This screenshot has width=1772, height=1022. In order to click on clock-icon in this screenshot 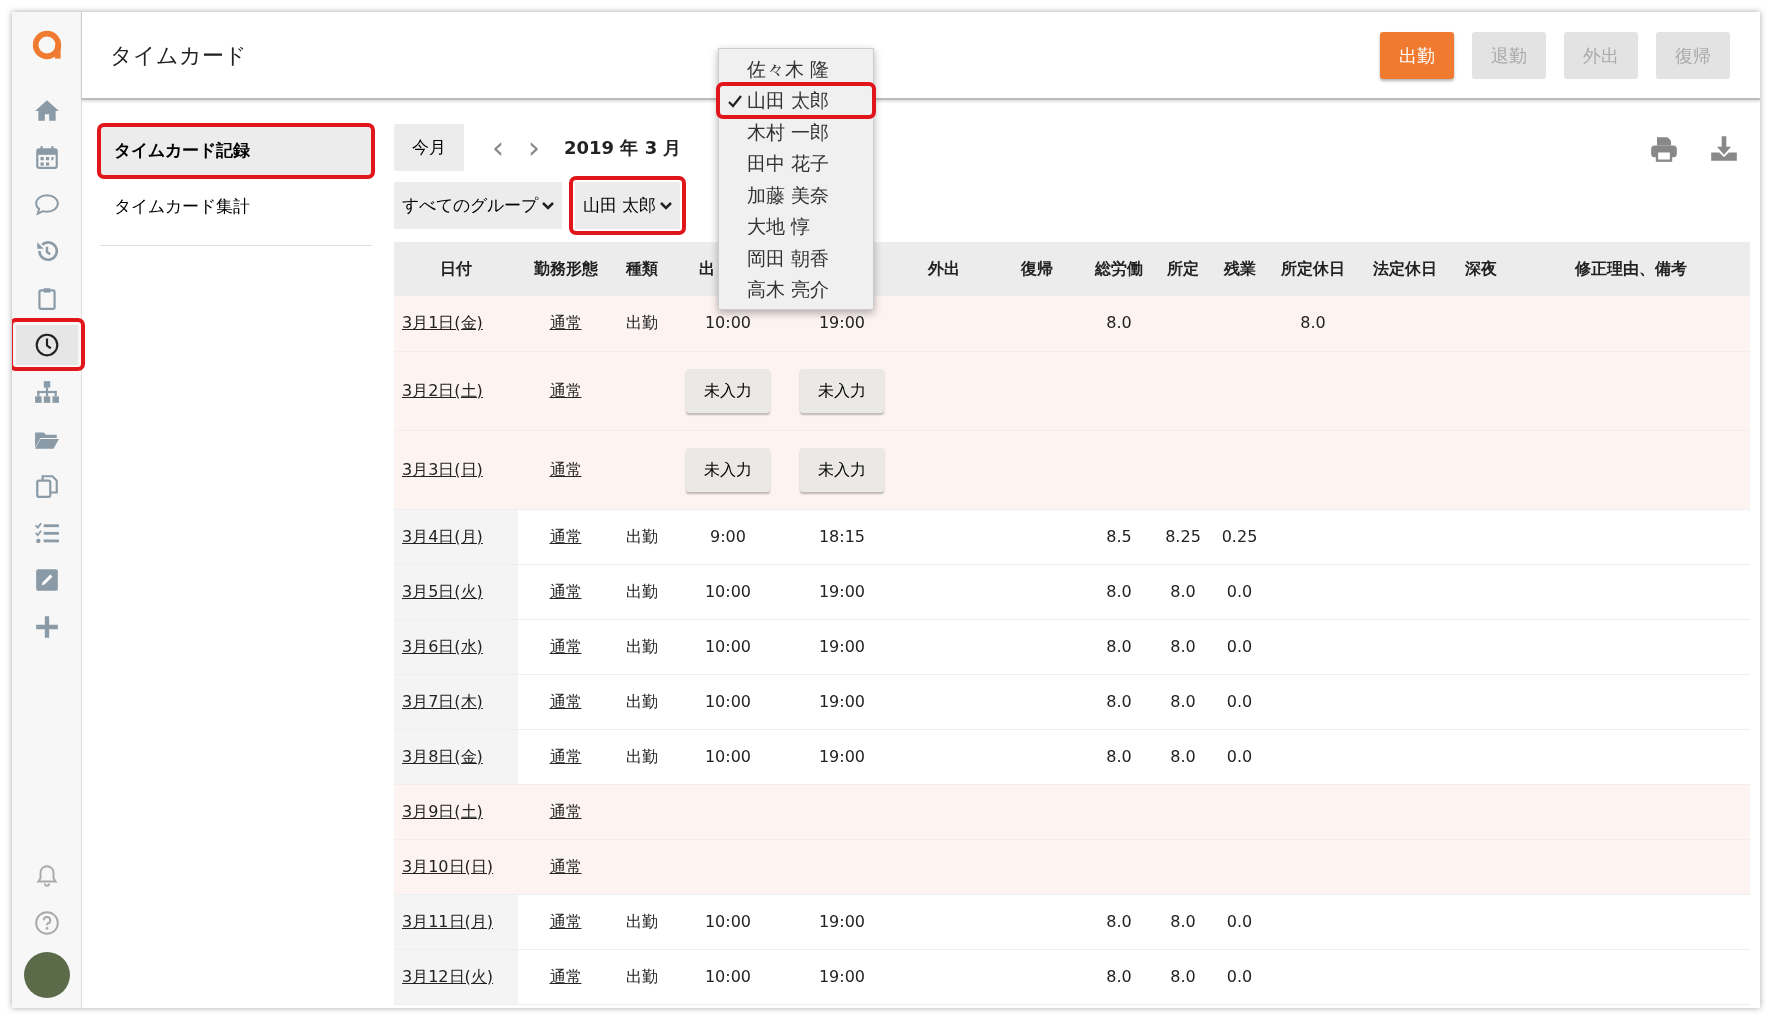, I will do `click(46, 344)`.